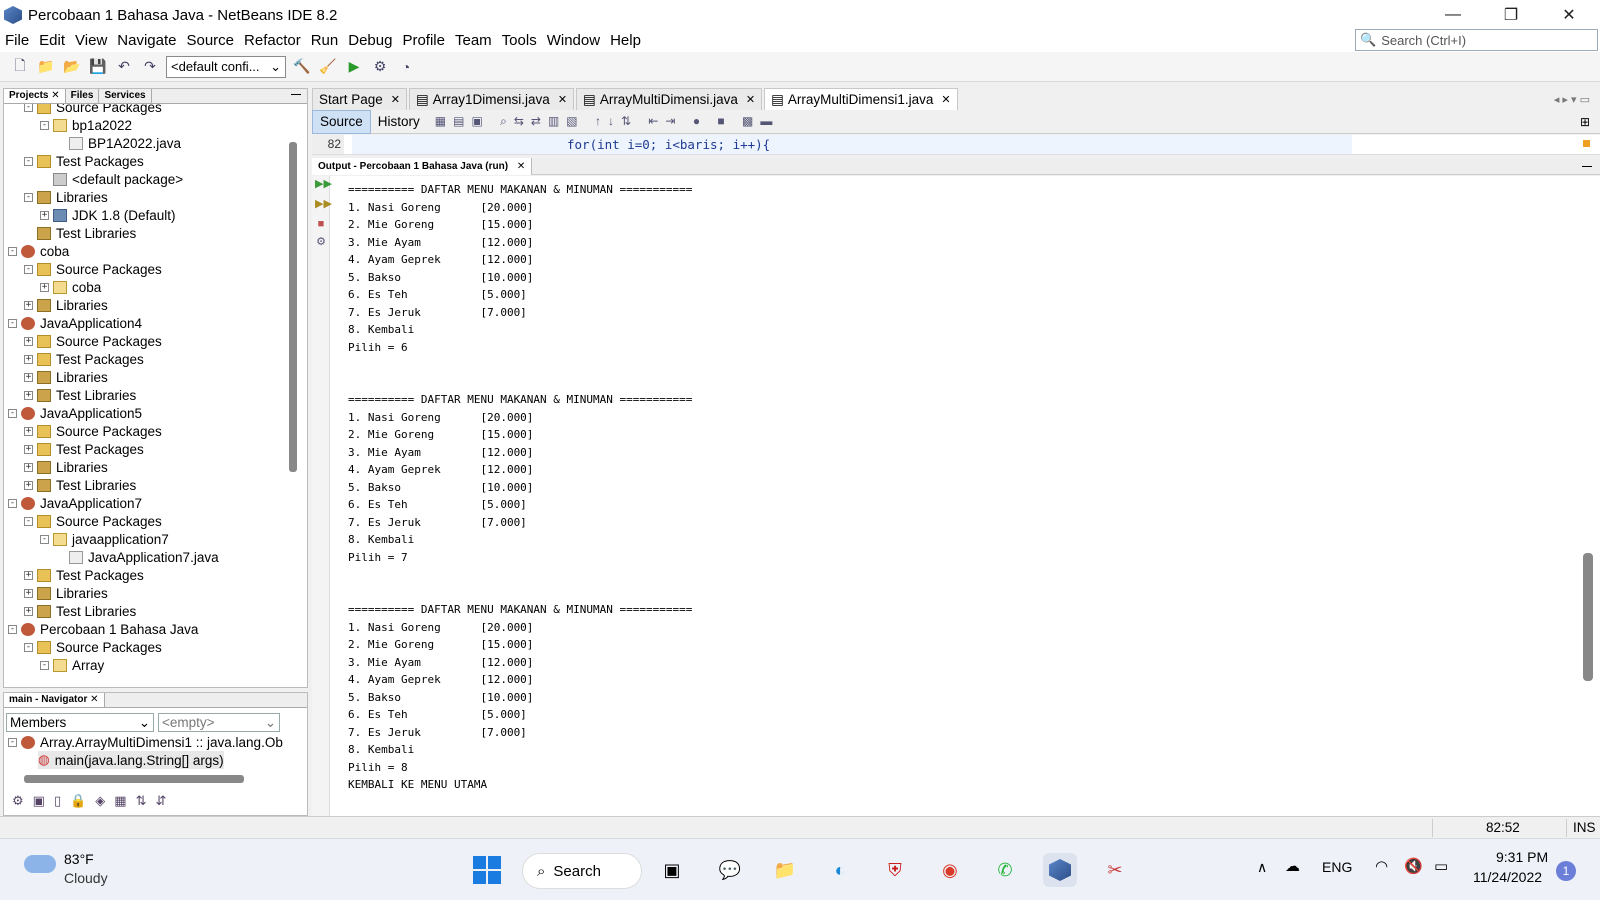  What do you see at coordinates (323, 184) in the screenshot?
I see `rerun-icon: ▶▶` at bounding box center [323, 184].